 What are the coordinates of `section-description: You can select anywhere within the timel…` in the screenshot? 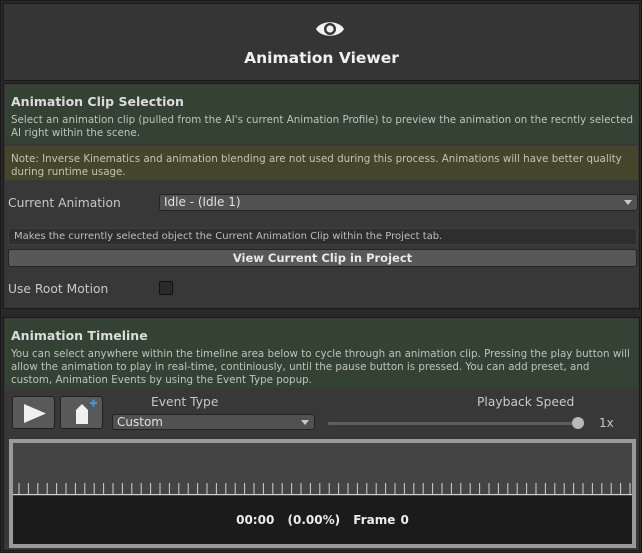 It's located at (320, 367).